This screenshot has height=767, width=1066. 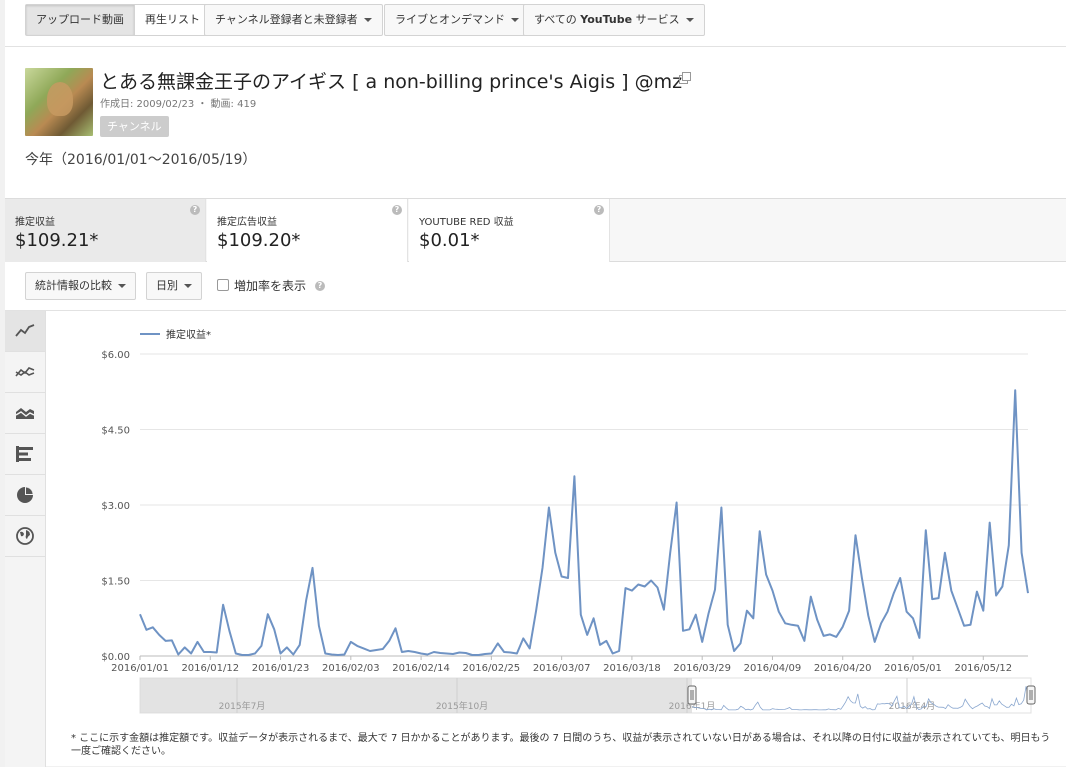 I want to click on granularity-dropdown: 日別, so click(x=174, y=286).